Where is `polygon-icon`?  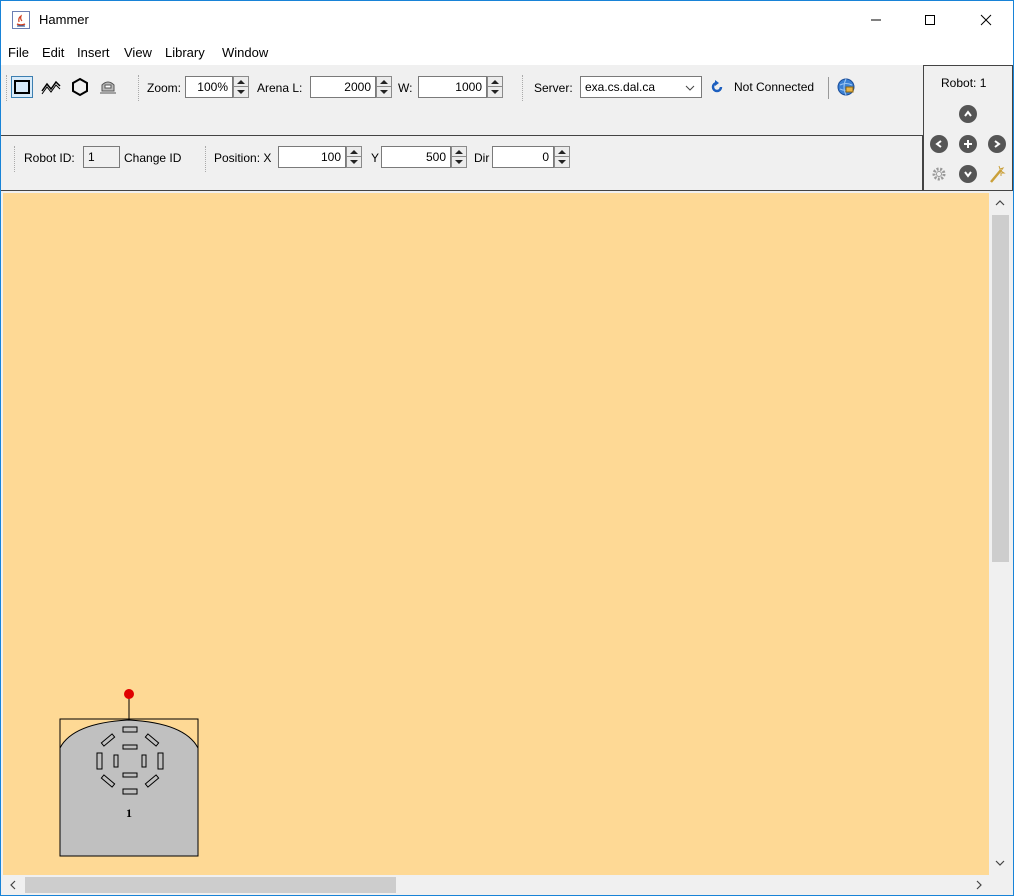 polygon-icon is located at coordinates (80, 87).